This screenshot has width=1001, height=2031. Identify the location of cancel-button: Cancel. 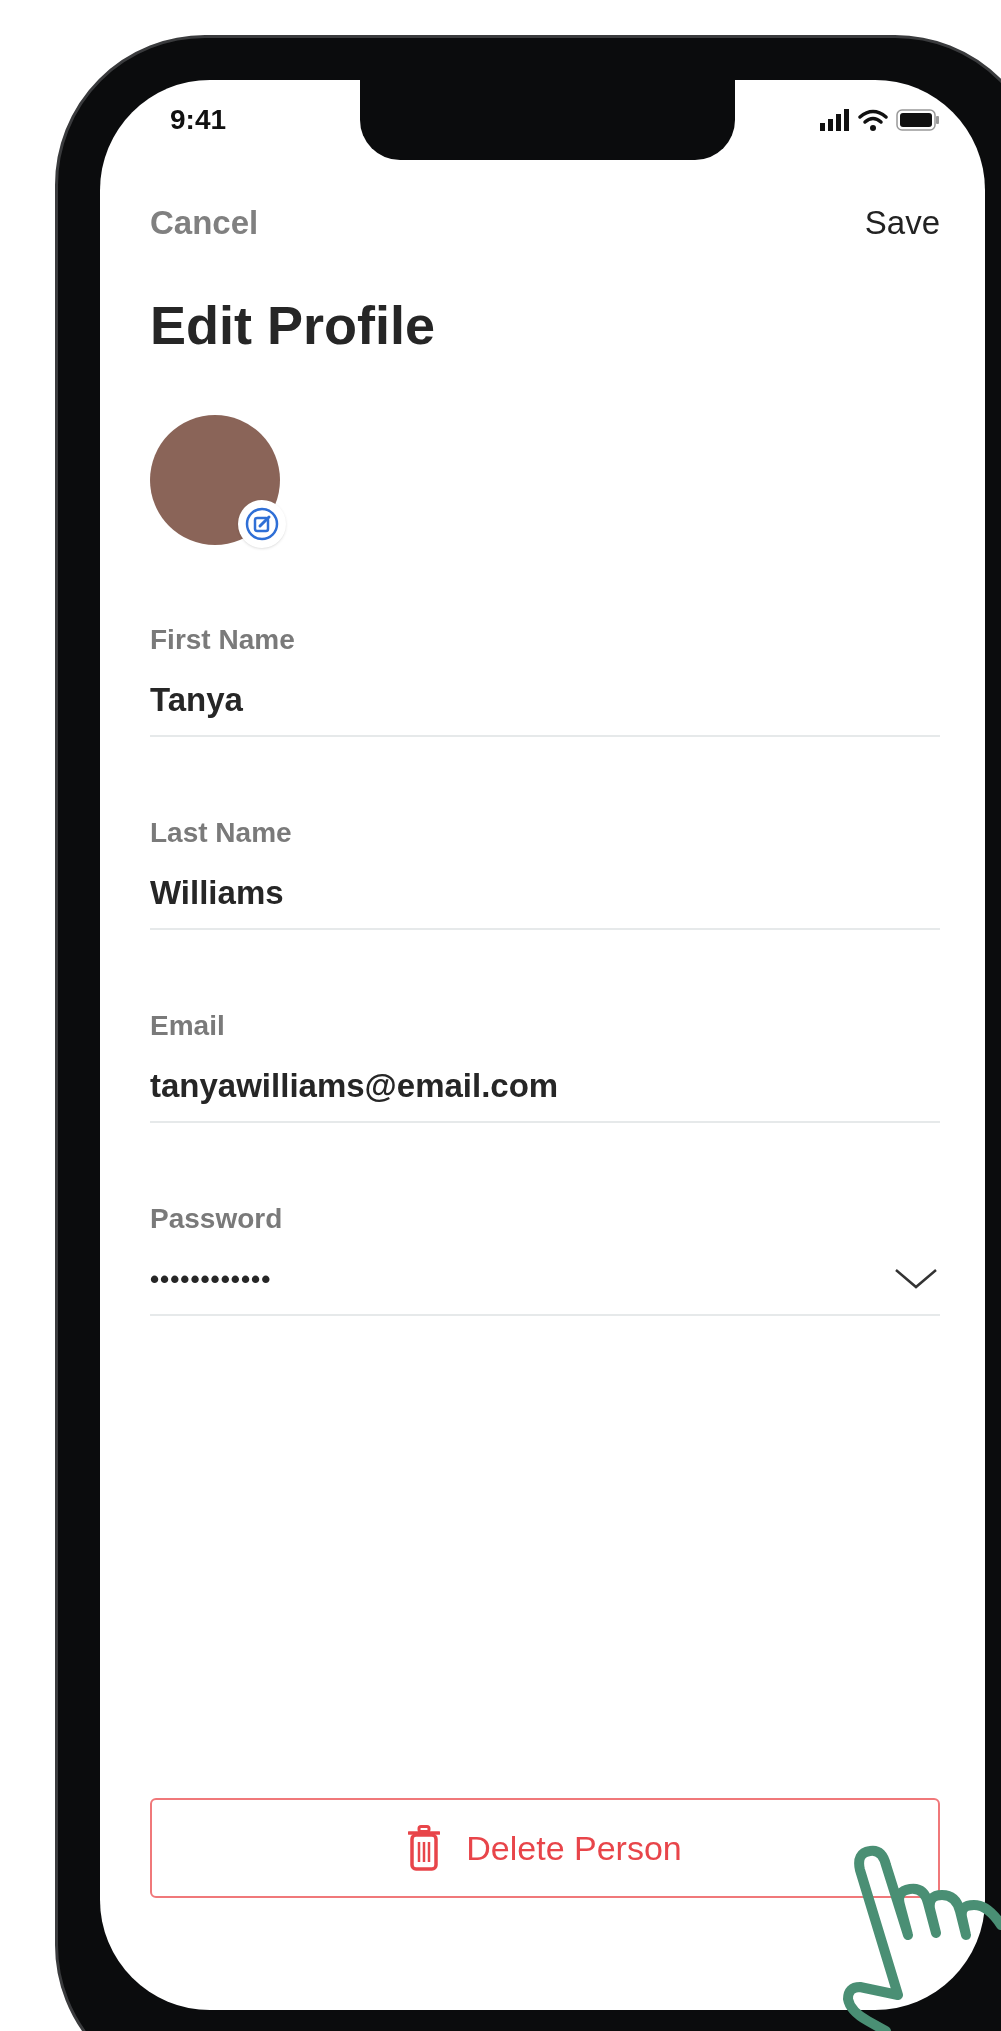
(204, 223).